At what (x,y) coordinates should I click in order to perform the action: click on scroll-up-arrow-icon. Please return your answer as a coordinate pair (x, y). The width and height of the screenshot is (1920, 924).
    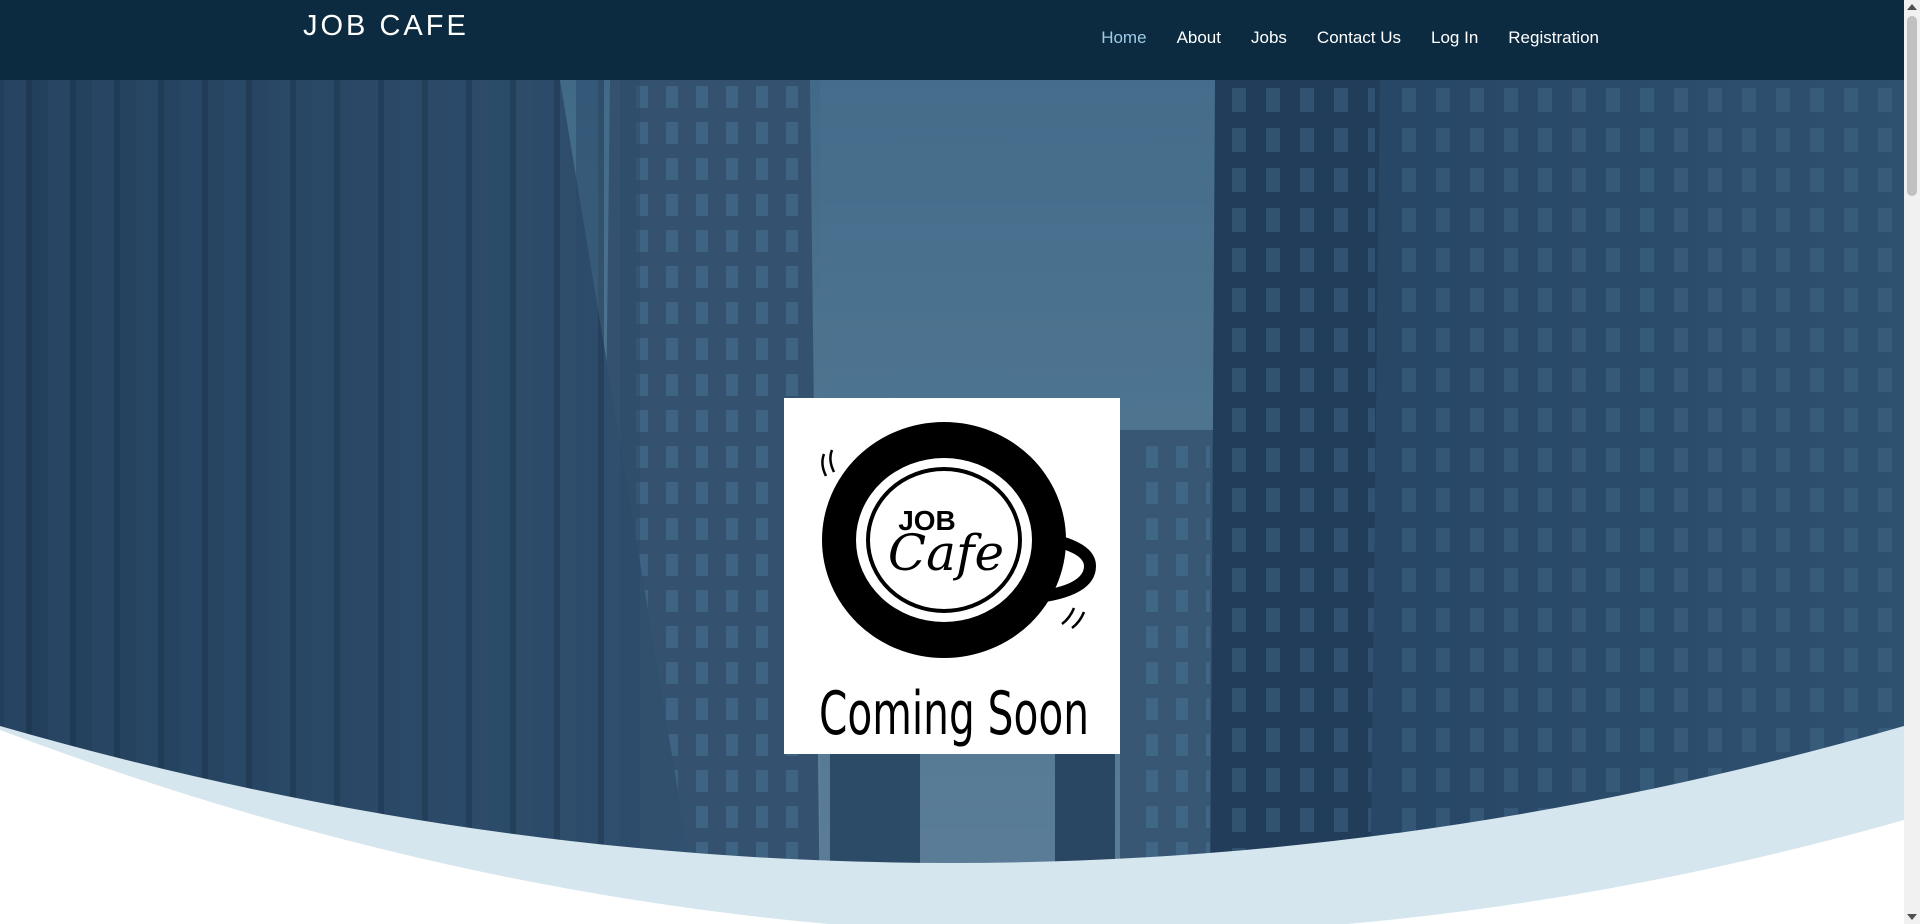
    Looking at the image, I should click on (1912, 7).